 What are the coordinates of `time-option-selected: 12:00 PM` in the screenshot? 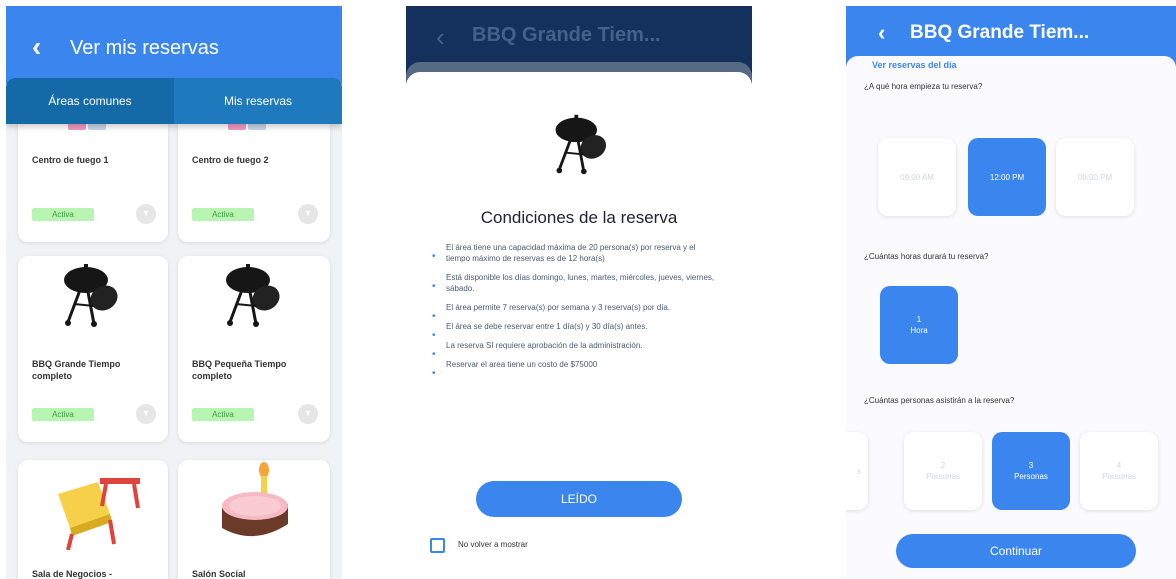 It's located at (1007, 177).